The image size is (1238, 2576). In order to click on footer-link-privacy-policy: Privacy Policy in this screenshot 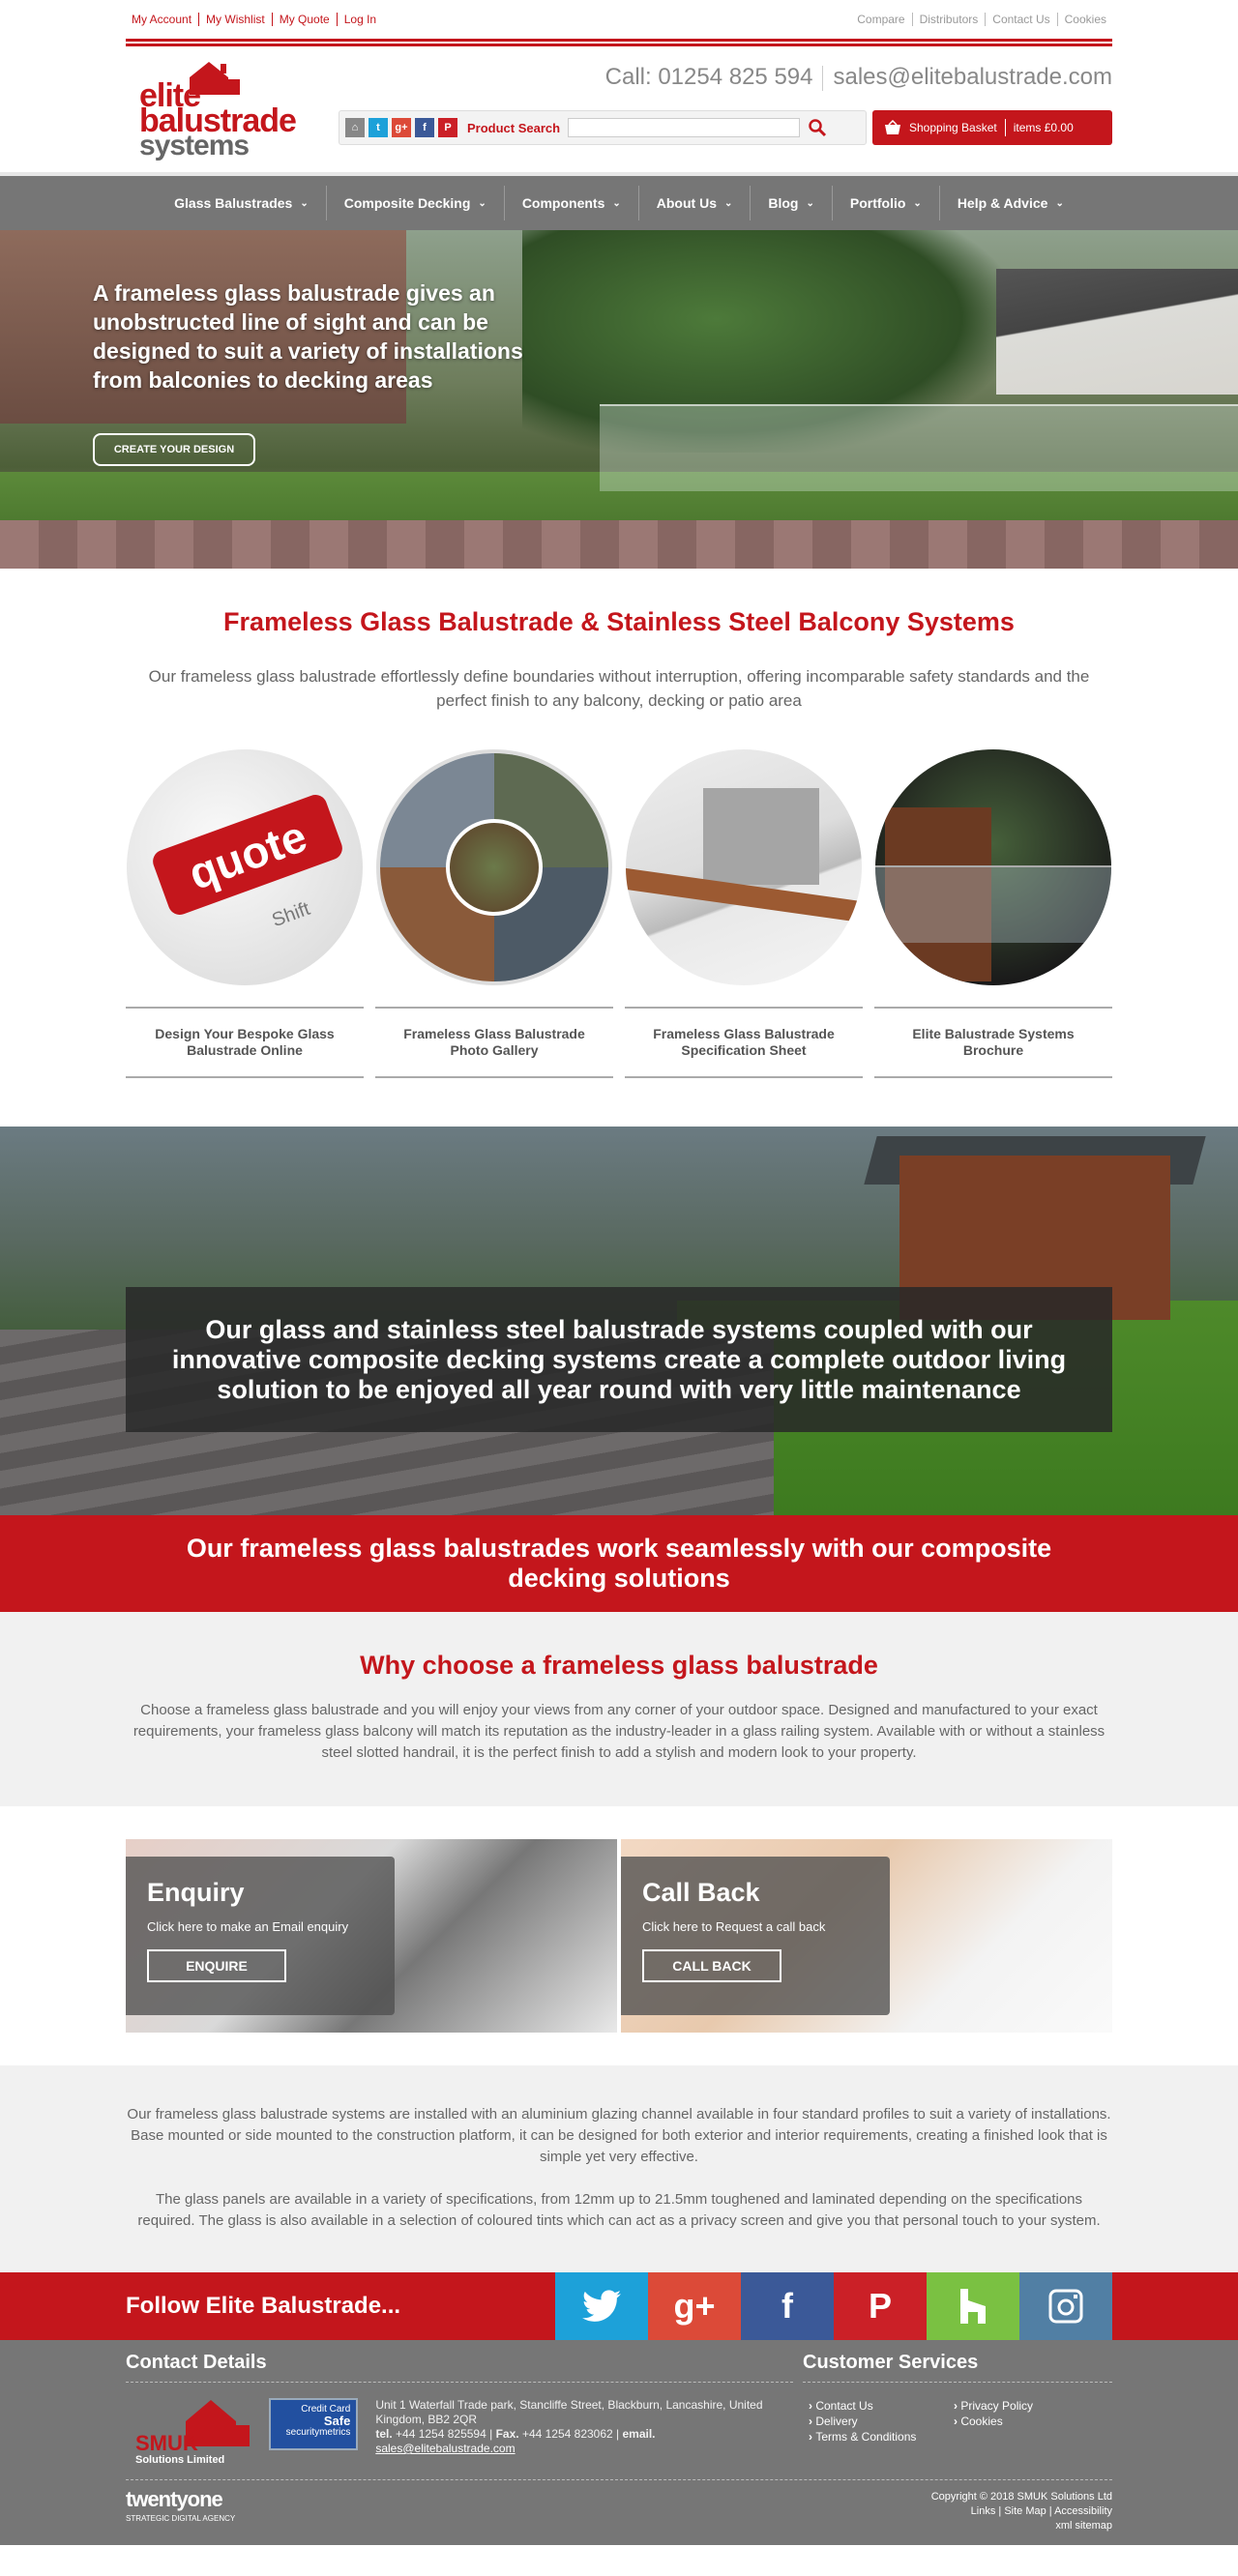, I will do `click(1026, 2406)`.